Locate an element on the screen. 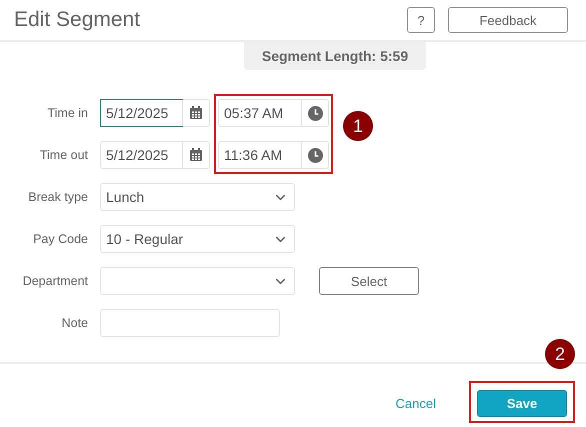 This screenshot has width=586, height=427. field-label: Break type is located at coordinates (57, 197).